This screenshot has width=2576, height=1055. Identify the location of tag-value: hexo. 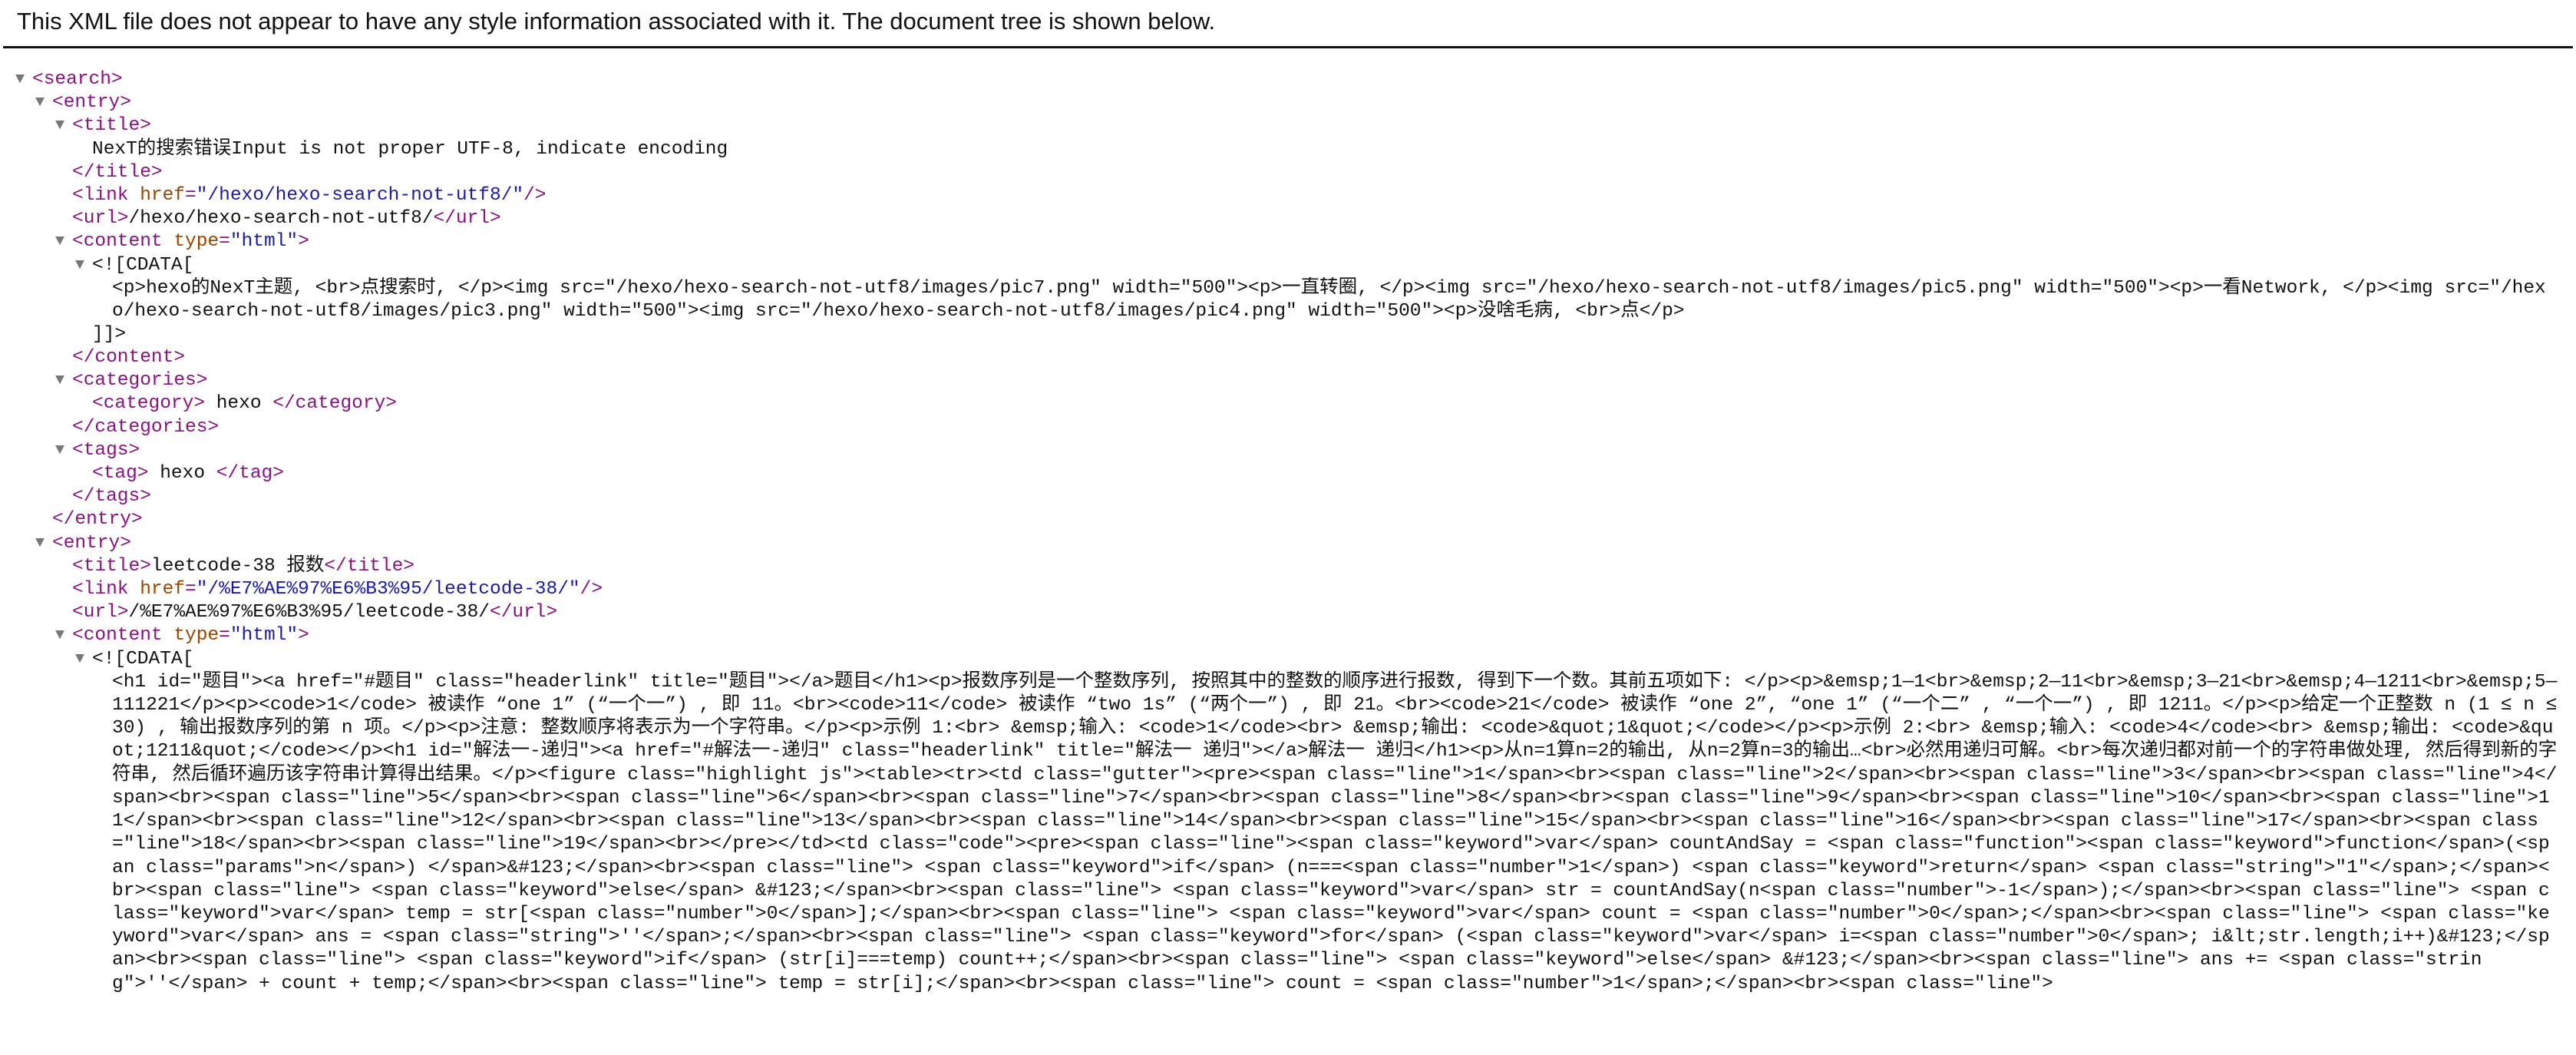
(182, 474).